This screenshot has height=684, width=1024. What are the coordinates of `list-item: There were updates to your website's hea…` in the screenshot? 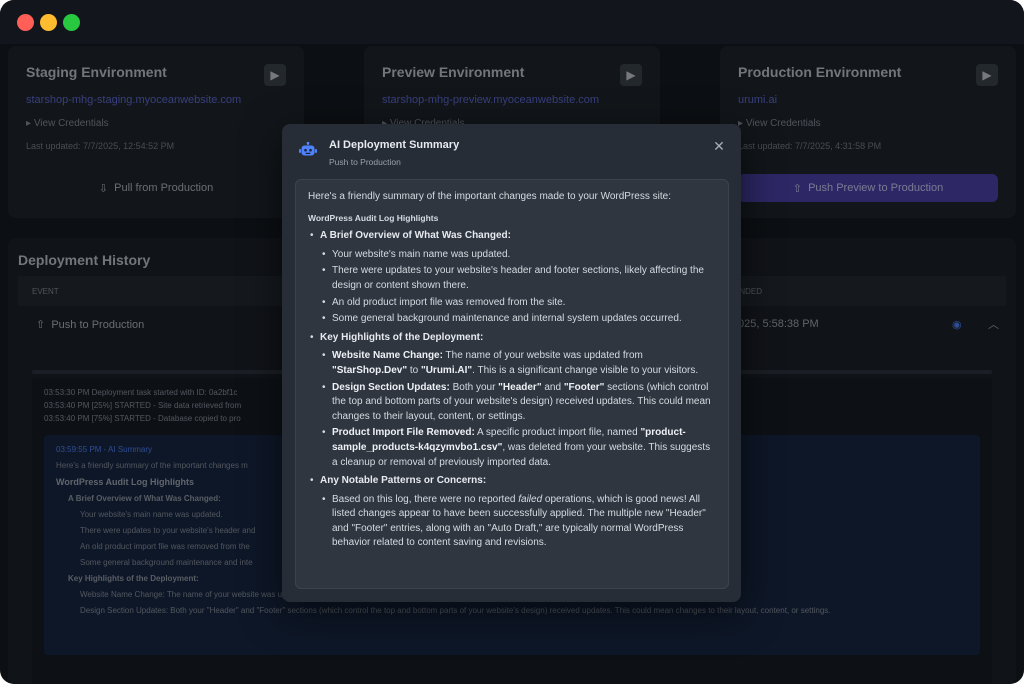 It's located at (518, 278).